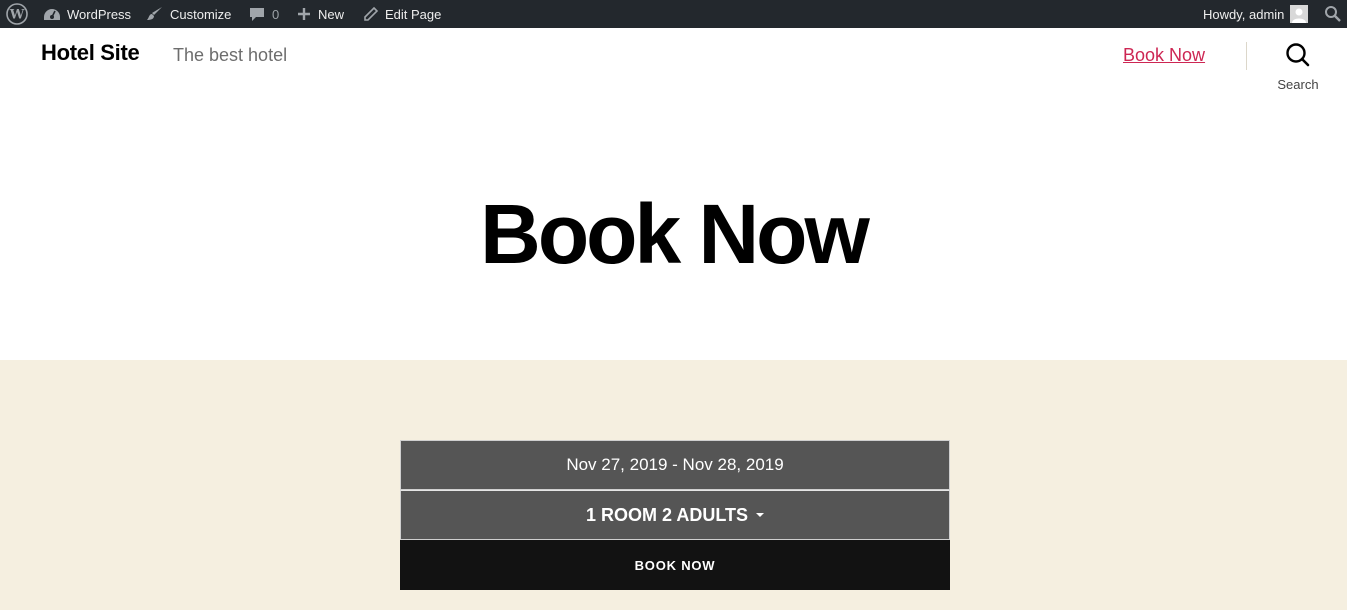 The image size is (1347, 610). I want to click on book-now-button-label: BOOK NOW, so click(675, 565).